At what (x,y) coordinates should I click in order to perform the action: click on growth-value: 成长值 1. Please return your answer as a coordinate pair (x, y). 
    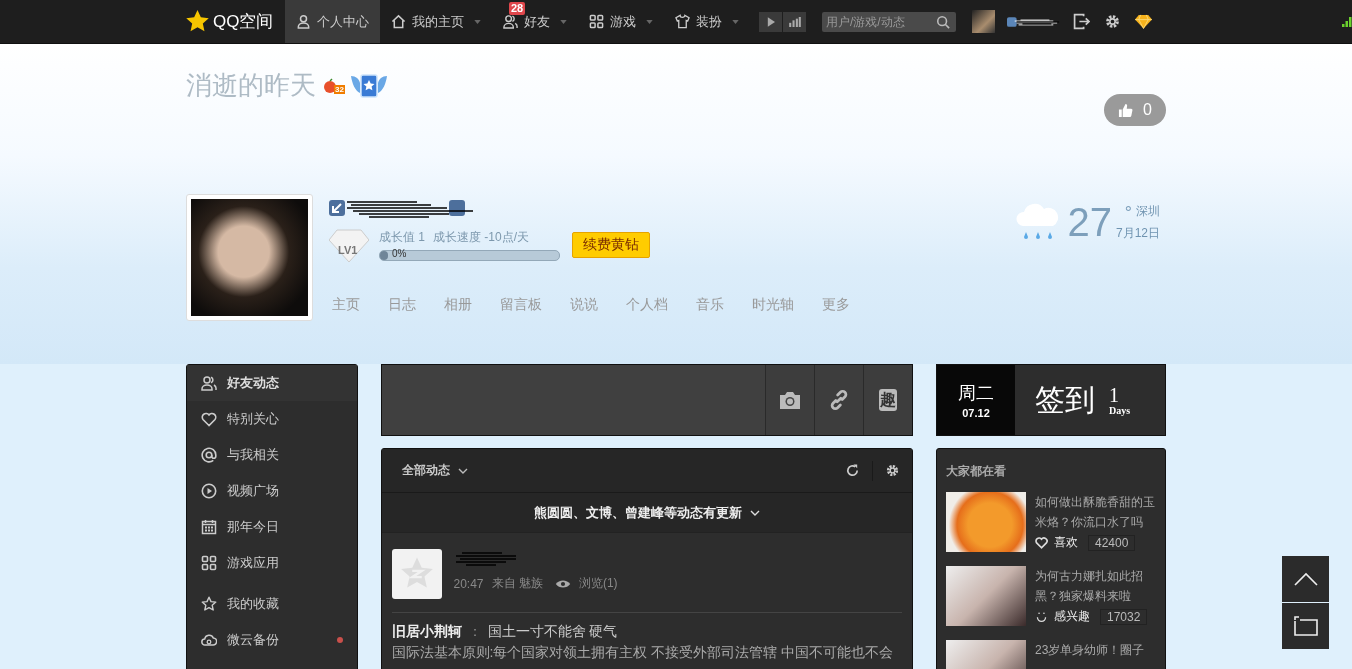
    Looking at the image, I should click on (402, 237).